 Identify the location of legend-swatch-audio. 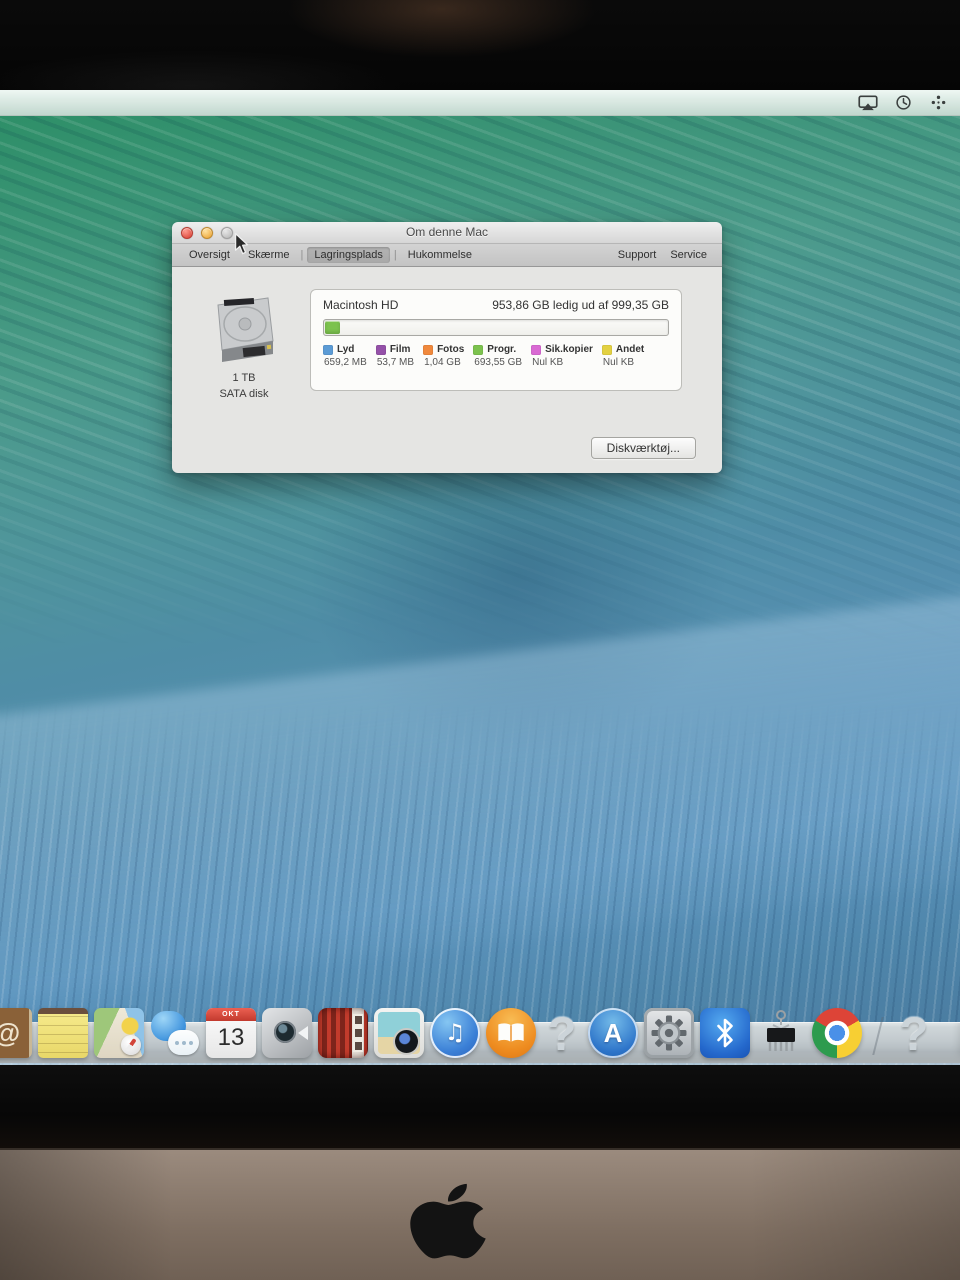
(328, 349).